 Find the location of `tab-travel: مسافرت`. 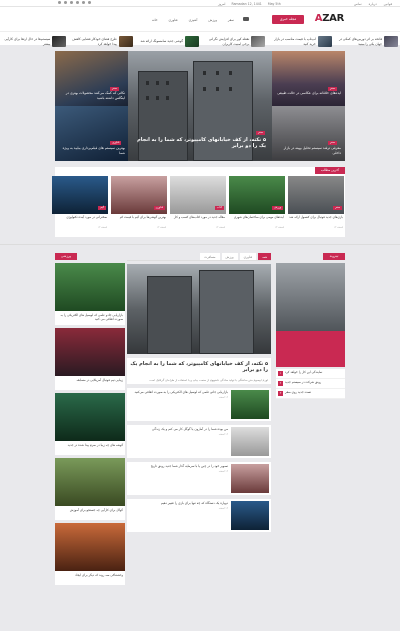

tab-travel: مسافرت is located at coordinates (210, 256).